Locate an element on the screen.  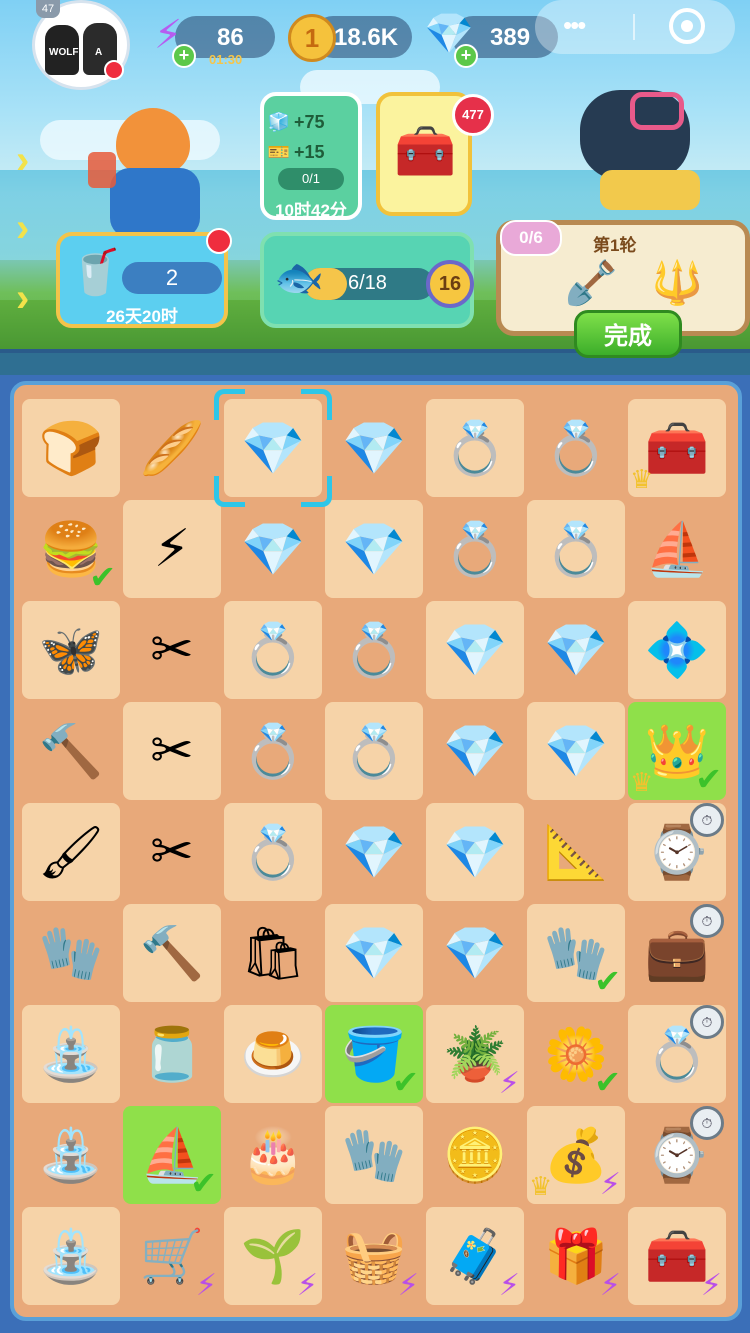
board-cell: 🖌 is located at coordinates (71, 852).